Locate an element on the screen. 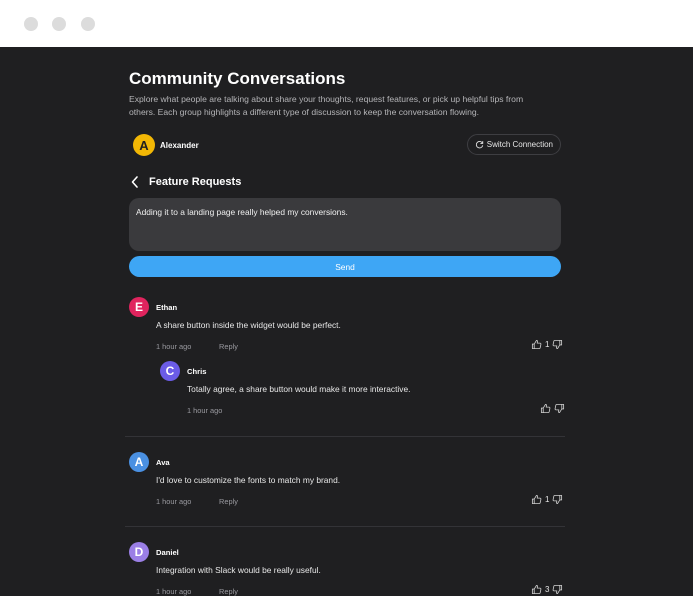  section-title: Feature Requests is located at coordinates (195, 182).